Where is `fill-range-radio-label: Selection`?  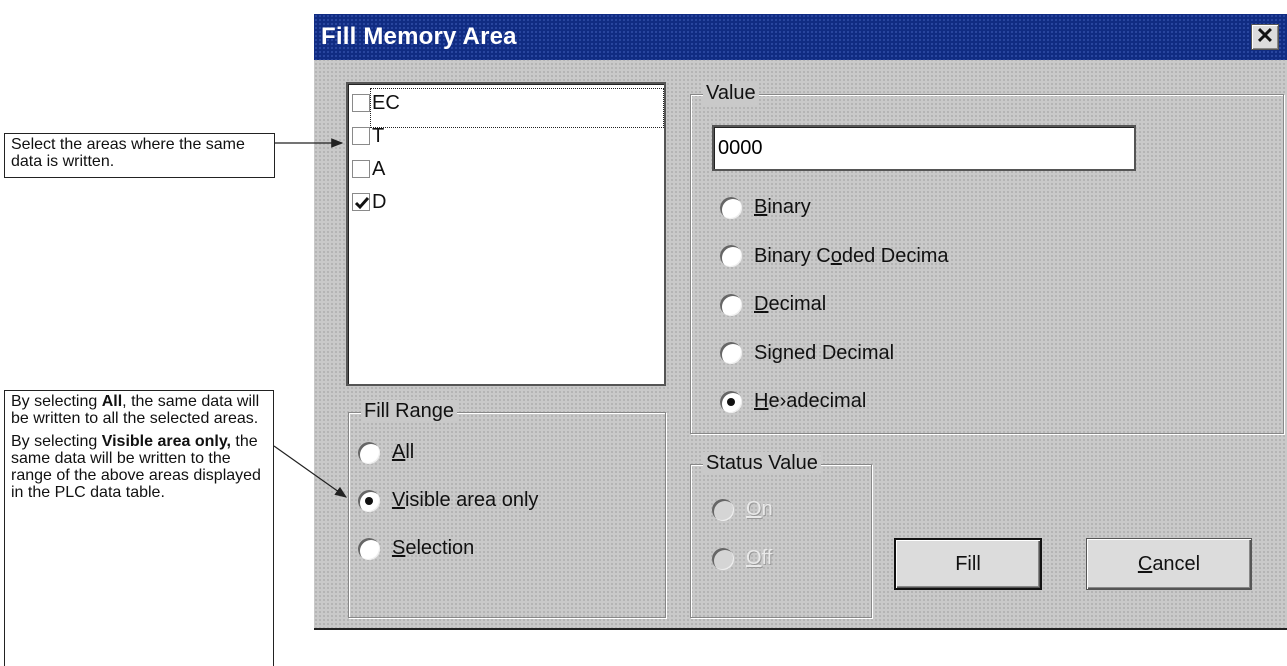 fill-range-radio-label: Selection is located at coordinates (433, 548).